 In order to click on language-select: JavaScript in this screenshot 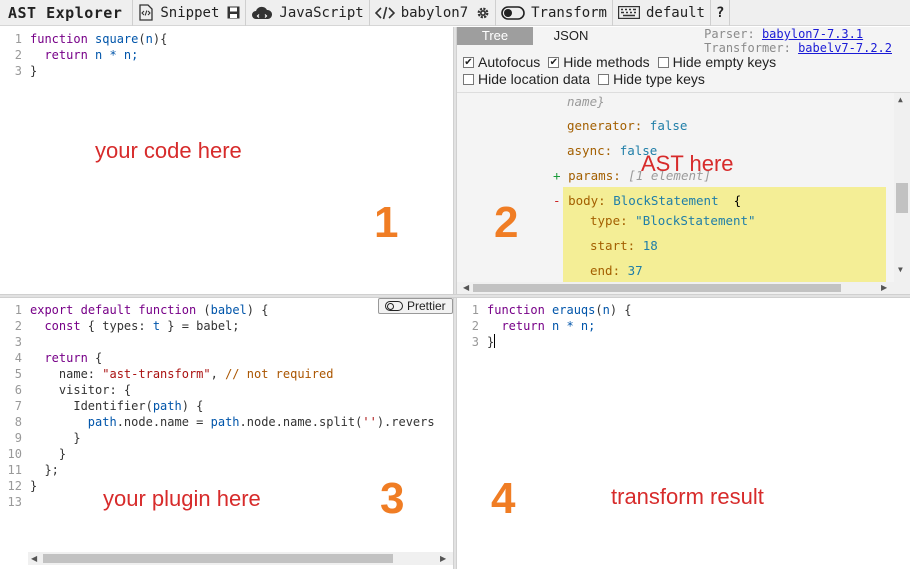, I will do `click(306, 13)`.